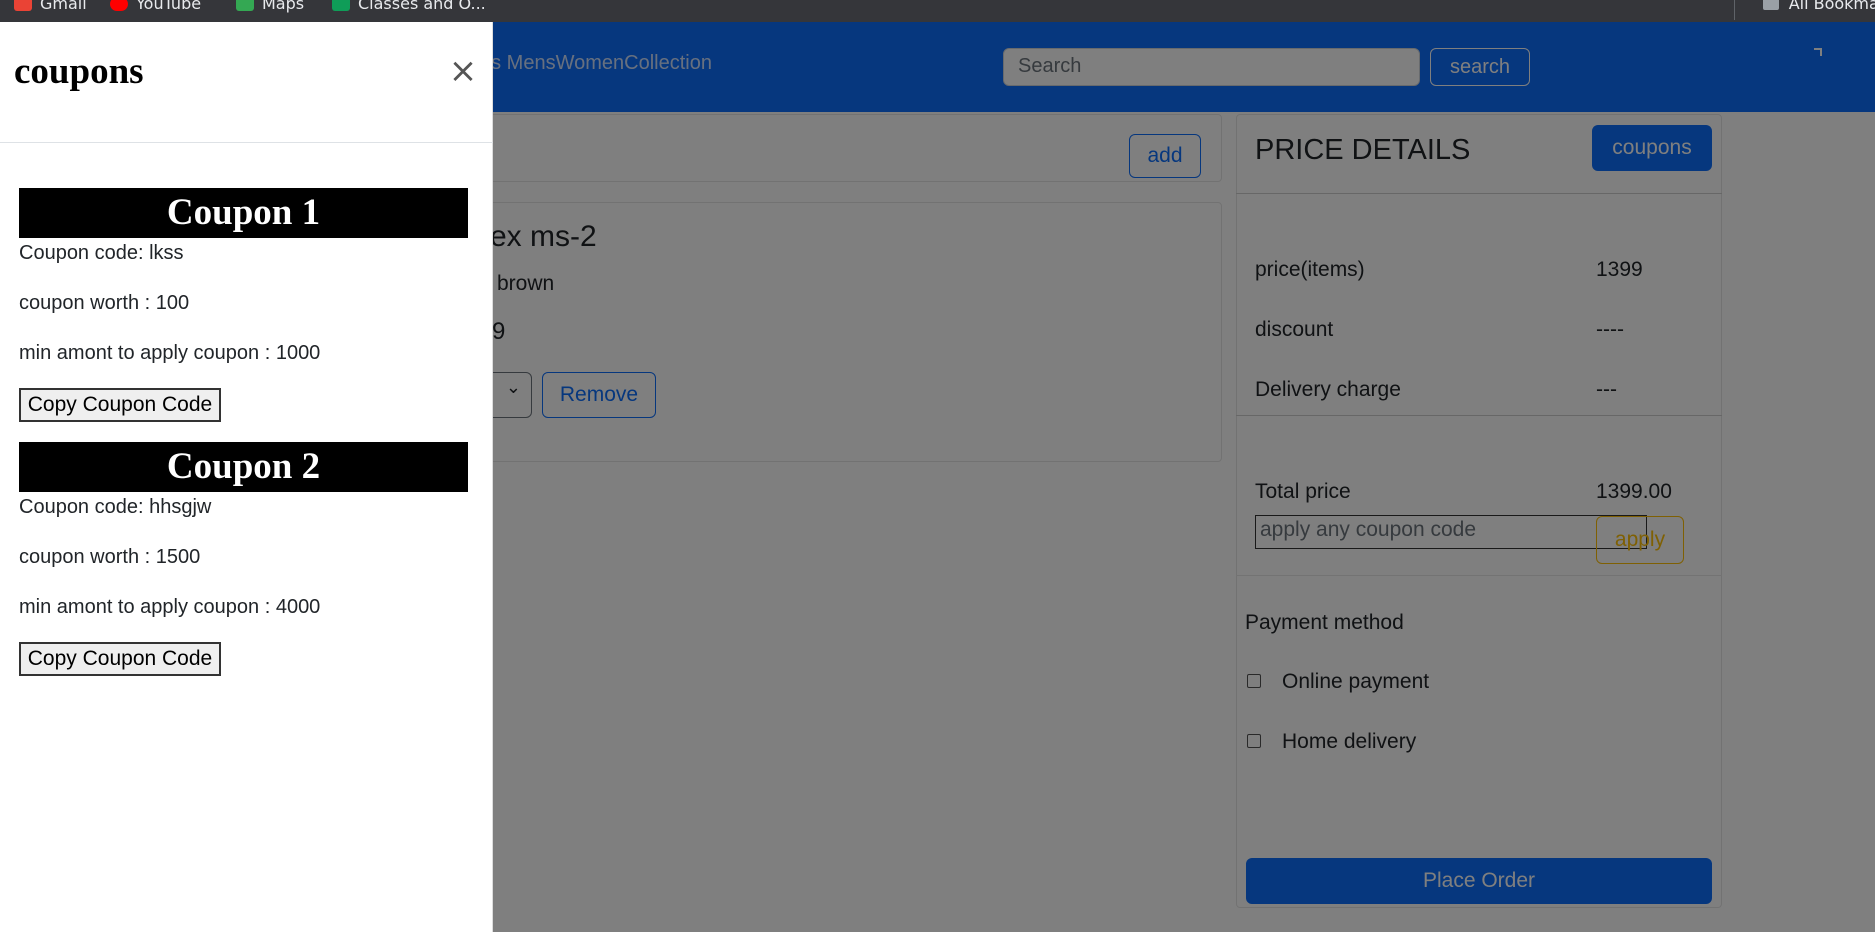  I want to click on bookmark-label: Maps, so click(283, 6).